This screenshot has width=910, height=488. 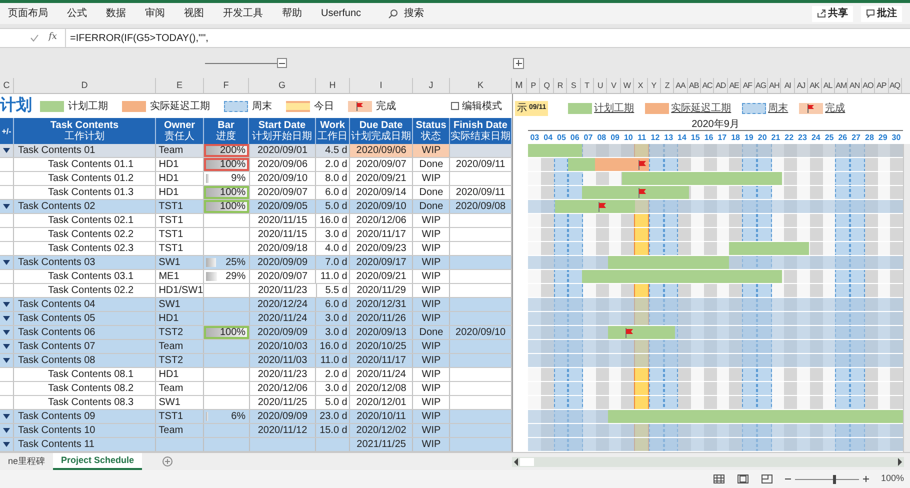 I want to click on task-row: Task Contents 02.2 TST1 2020/11/15 3.0 d 2020/11/17 WIP, so click(x=256, y=235).